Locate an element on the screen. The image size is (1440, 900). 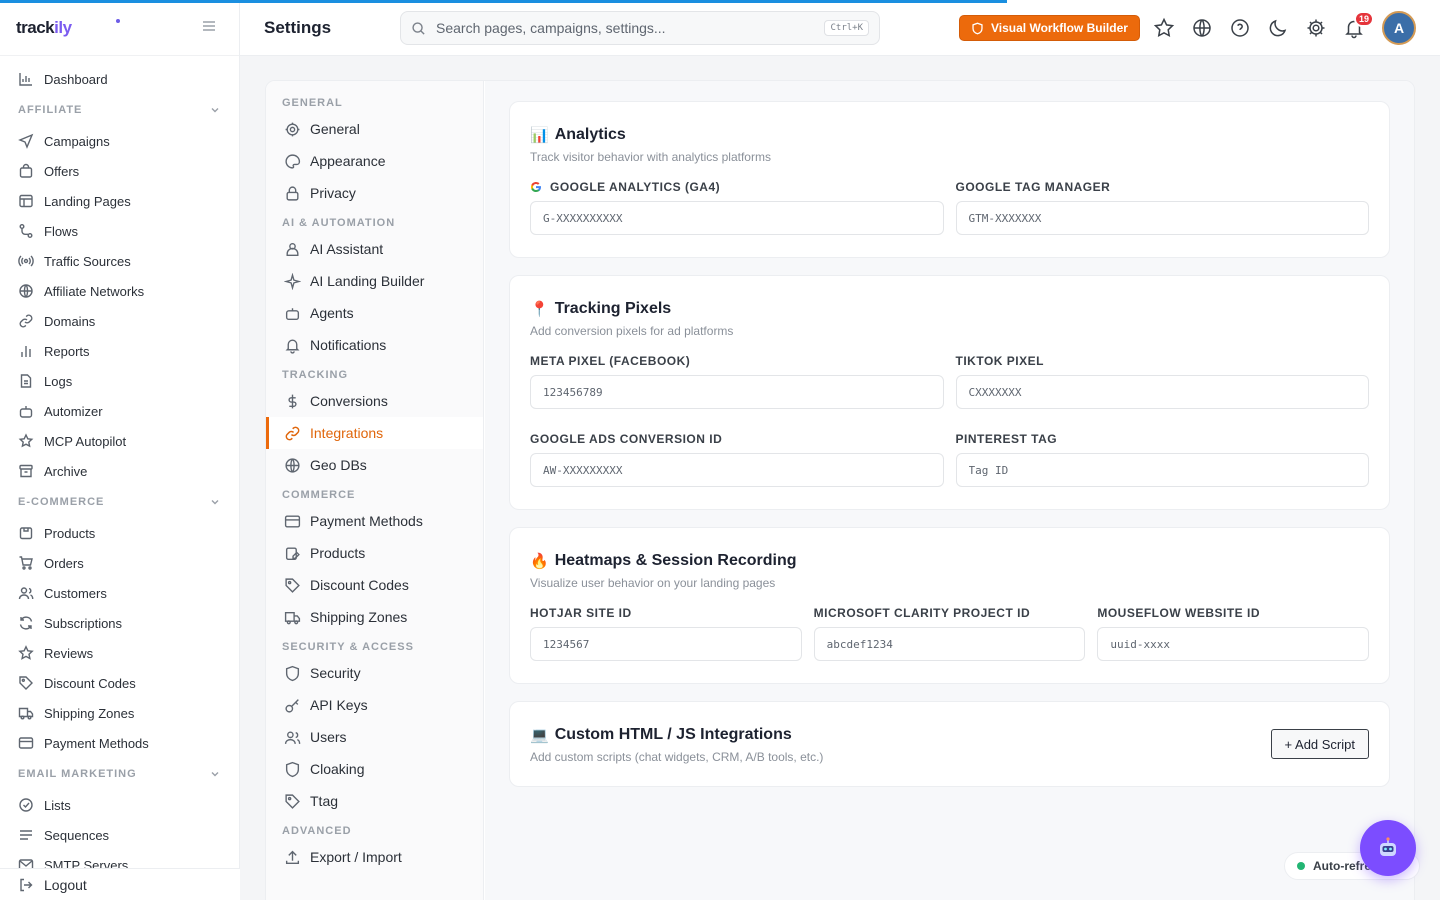
settings-item-appearance: Appearance is located at coordinates (374, 161).